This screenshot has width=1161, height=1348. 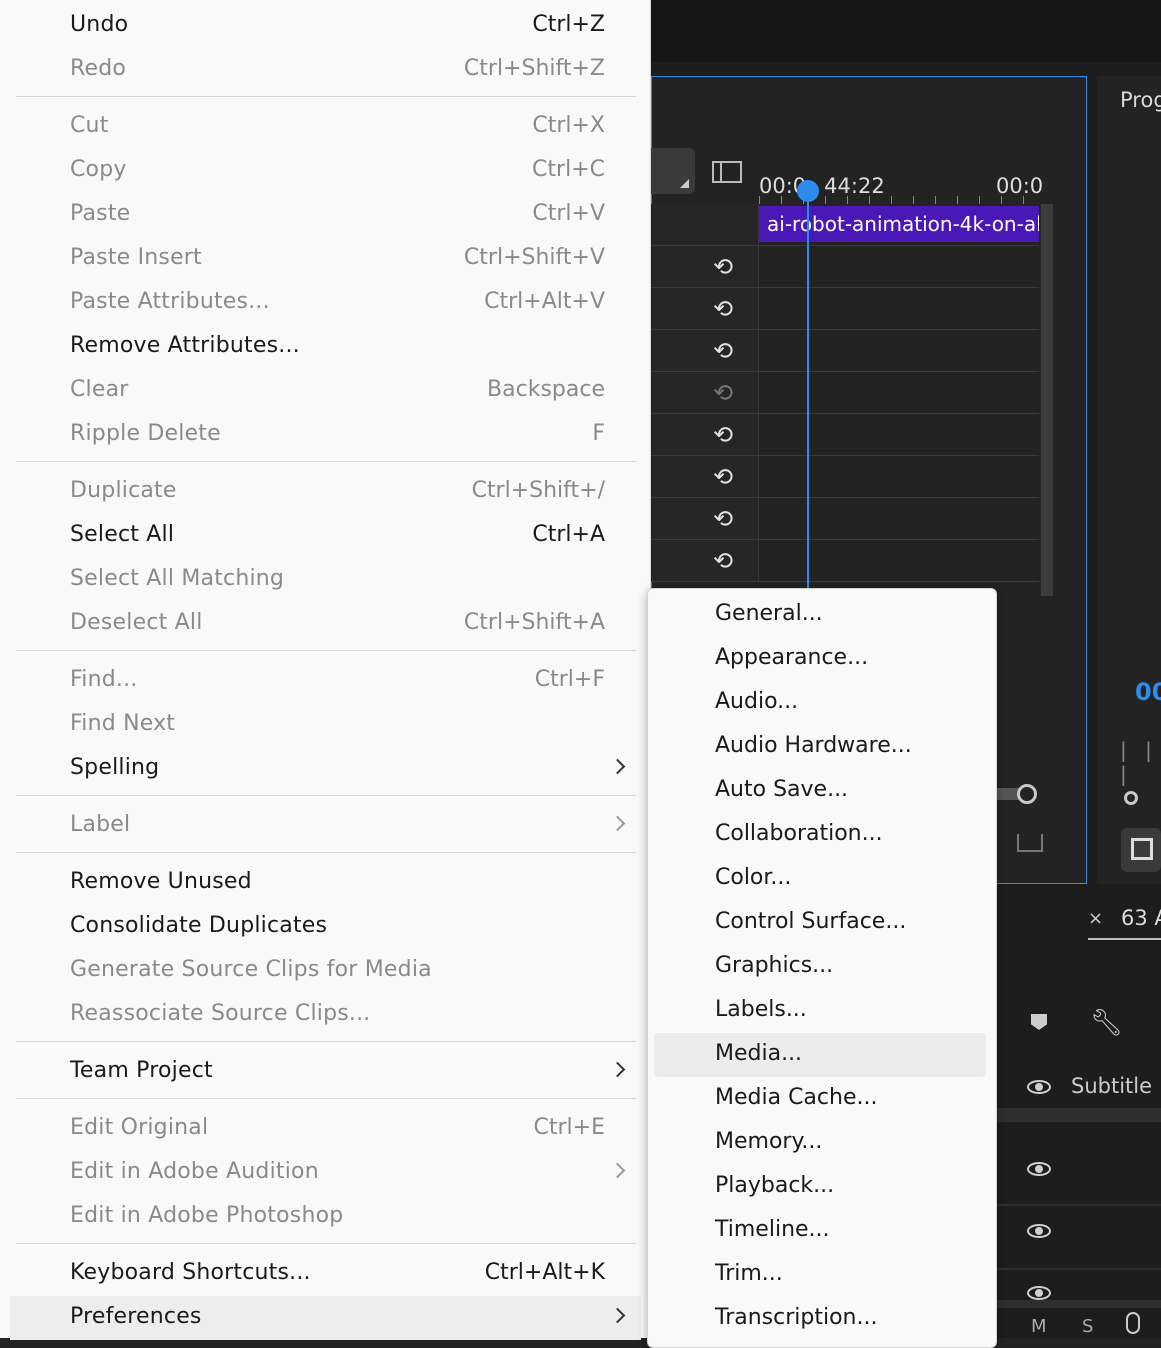 I want to click on menu-item-cut: Cut Ctrl+X, so click(x=325, y=127).